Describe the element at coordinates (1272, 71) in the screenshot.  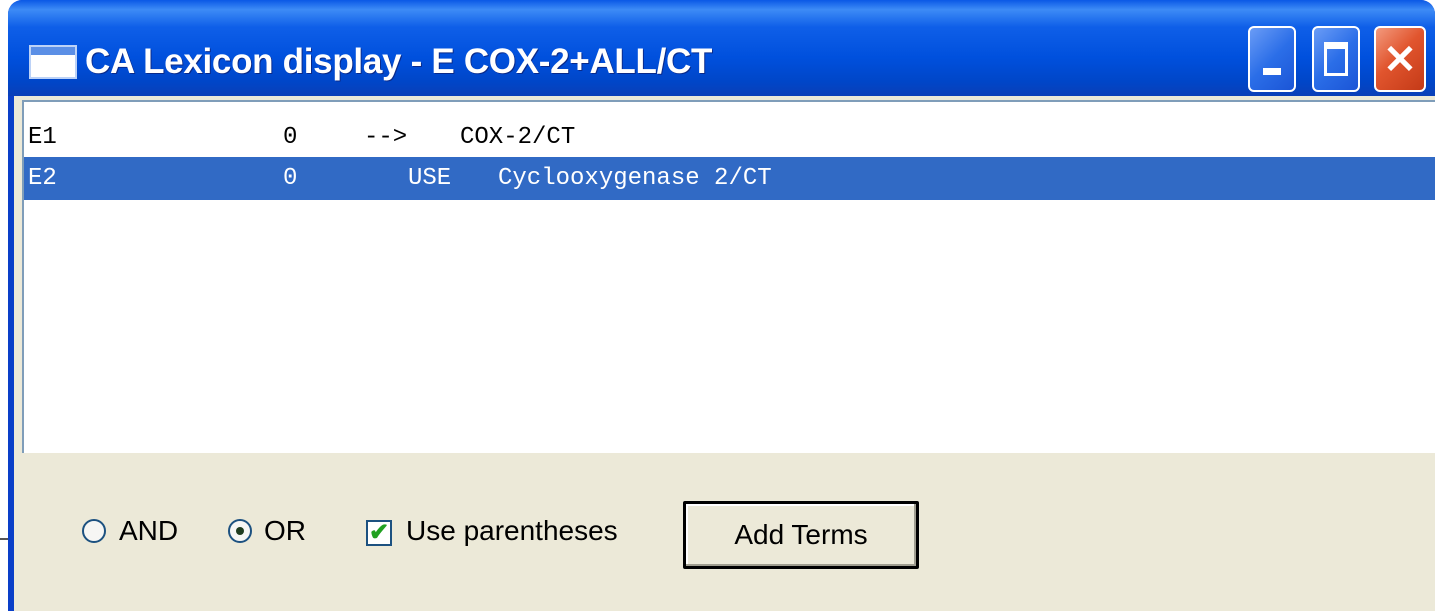
I see `minimize-icon` at that location.